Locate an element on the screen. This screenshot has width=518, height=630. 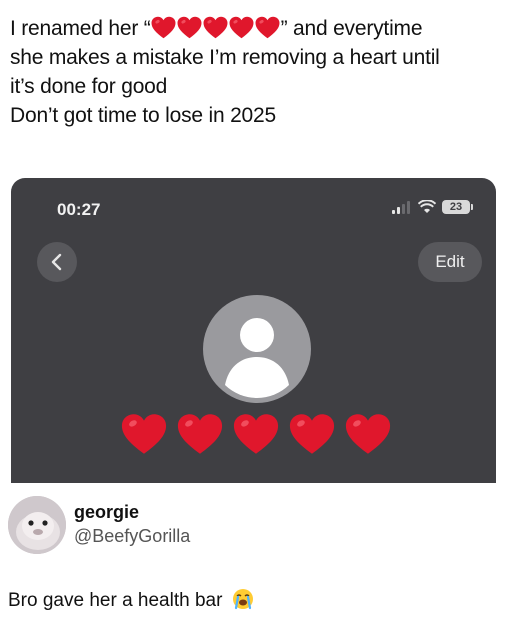
back-button is located at coordinates (57, 262).